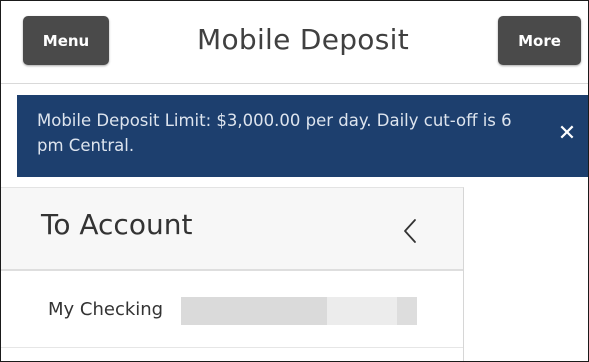 The height and width of the screenshot is (362, 589). Describe the element at coordinates (299, 311) in the screenshot. I see `redacted-account-number` at that location.